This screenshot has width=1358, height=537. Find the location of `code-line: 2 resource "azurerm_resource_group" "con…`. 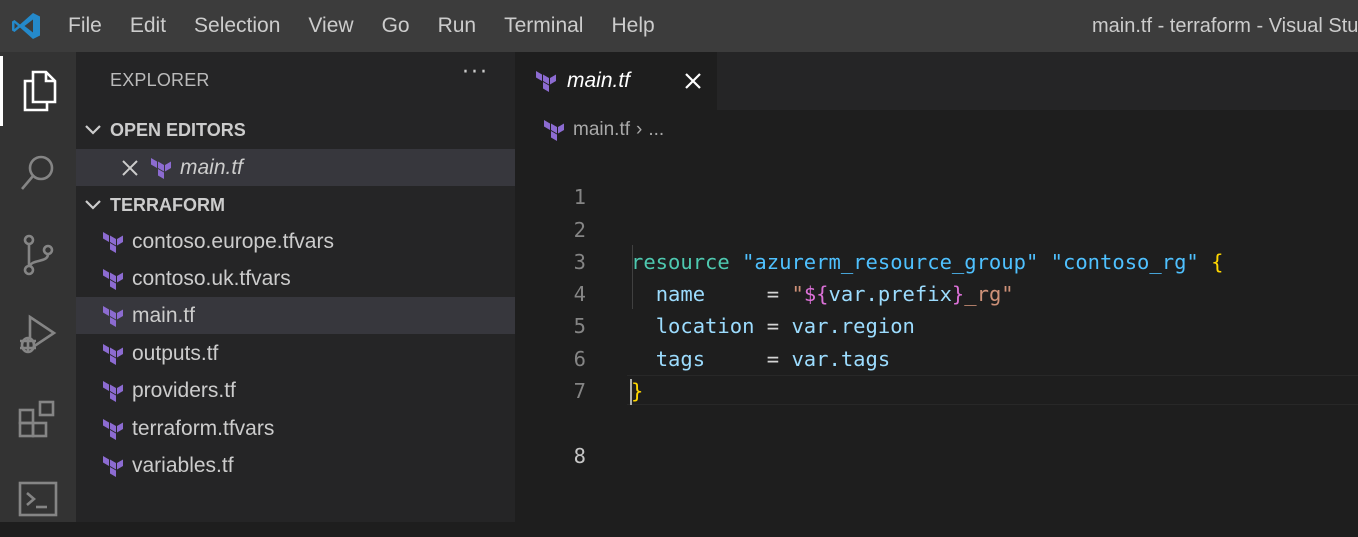

code-line: 2 resource "azurerm_resource_group" "con… is located at coordinates (936, 227).